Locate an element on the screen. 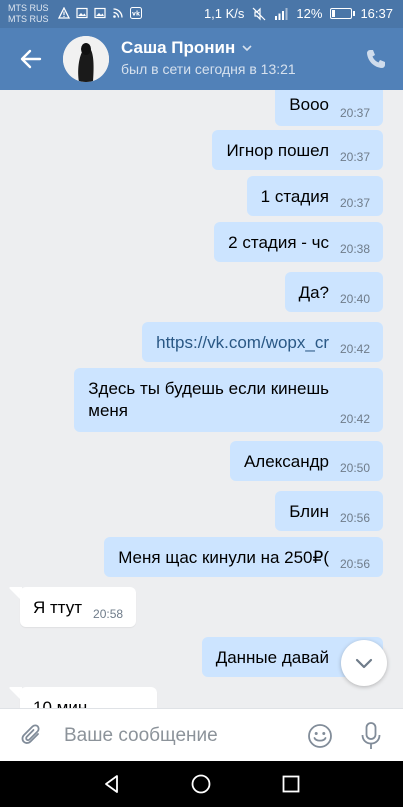 Image resolution: width=403 pixels, height=807 pixels. message-text: Игнор пошел is located at coordinates (277, 150).